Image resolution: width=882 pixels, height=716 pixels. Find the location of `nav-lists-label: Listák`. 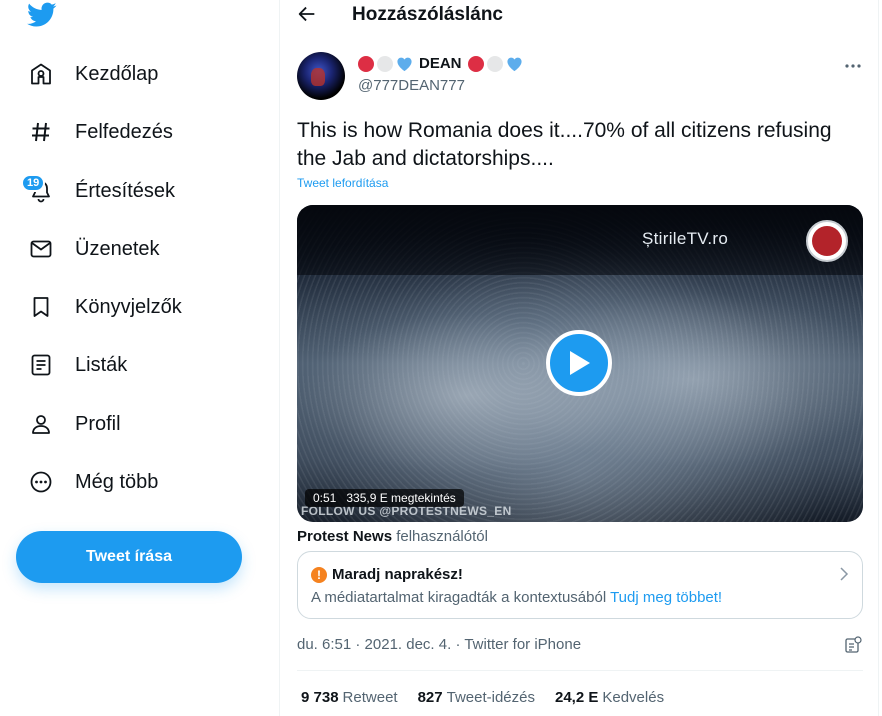

nav-lists-label: Listák is located at coordinates (101, 364).